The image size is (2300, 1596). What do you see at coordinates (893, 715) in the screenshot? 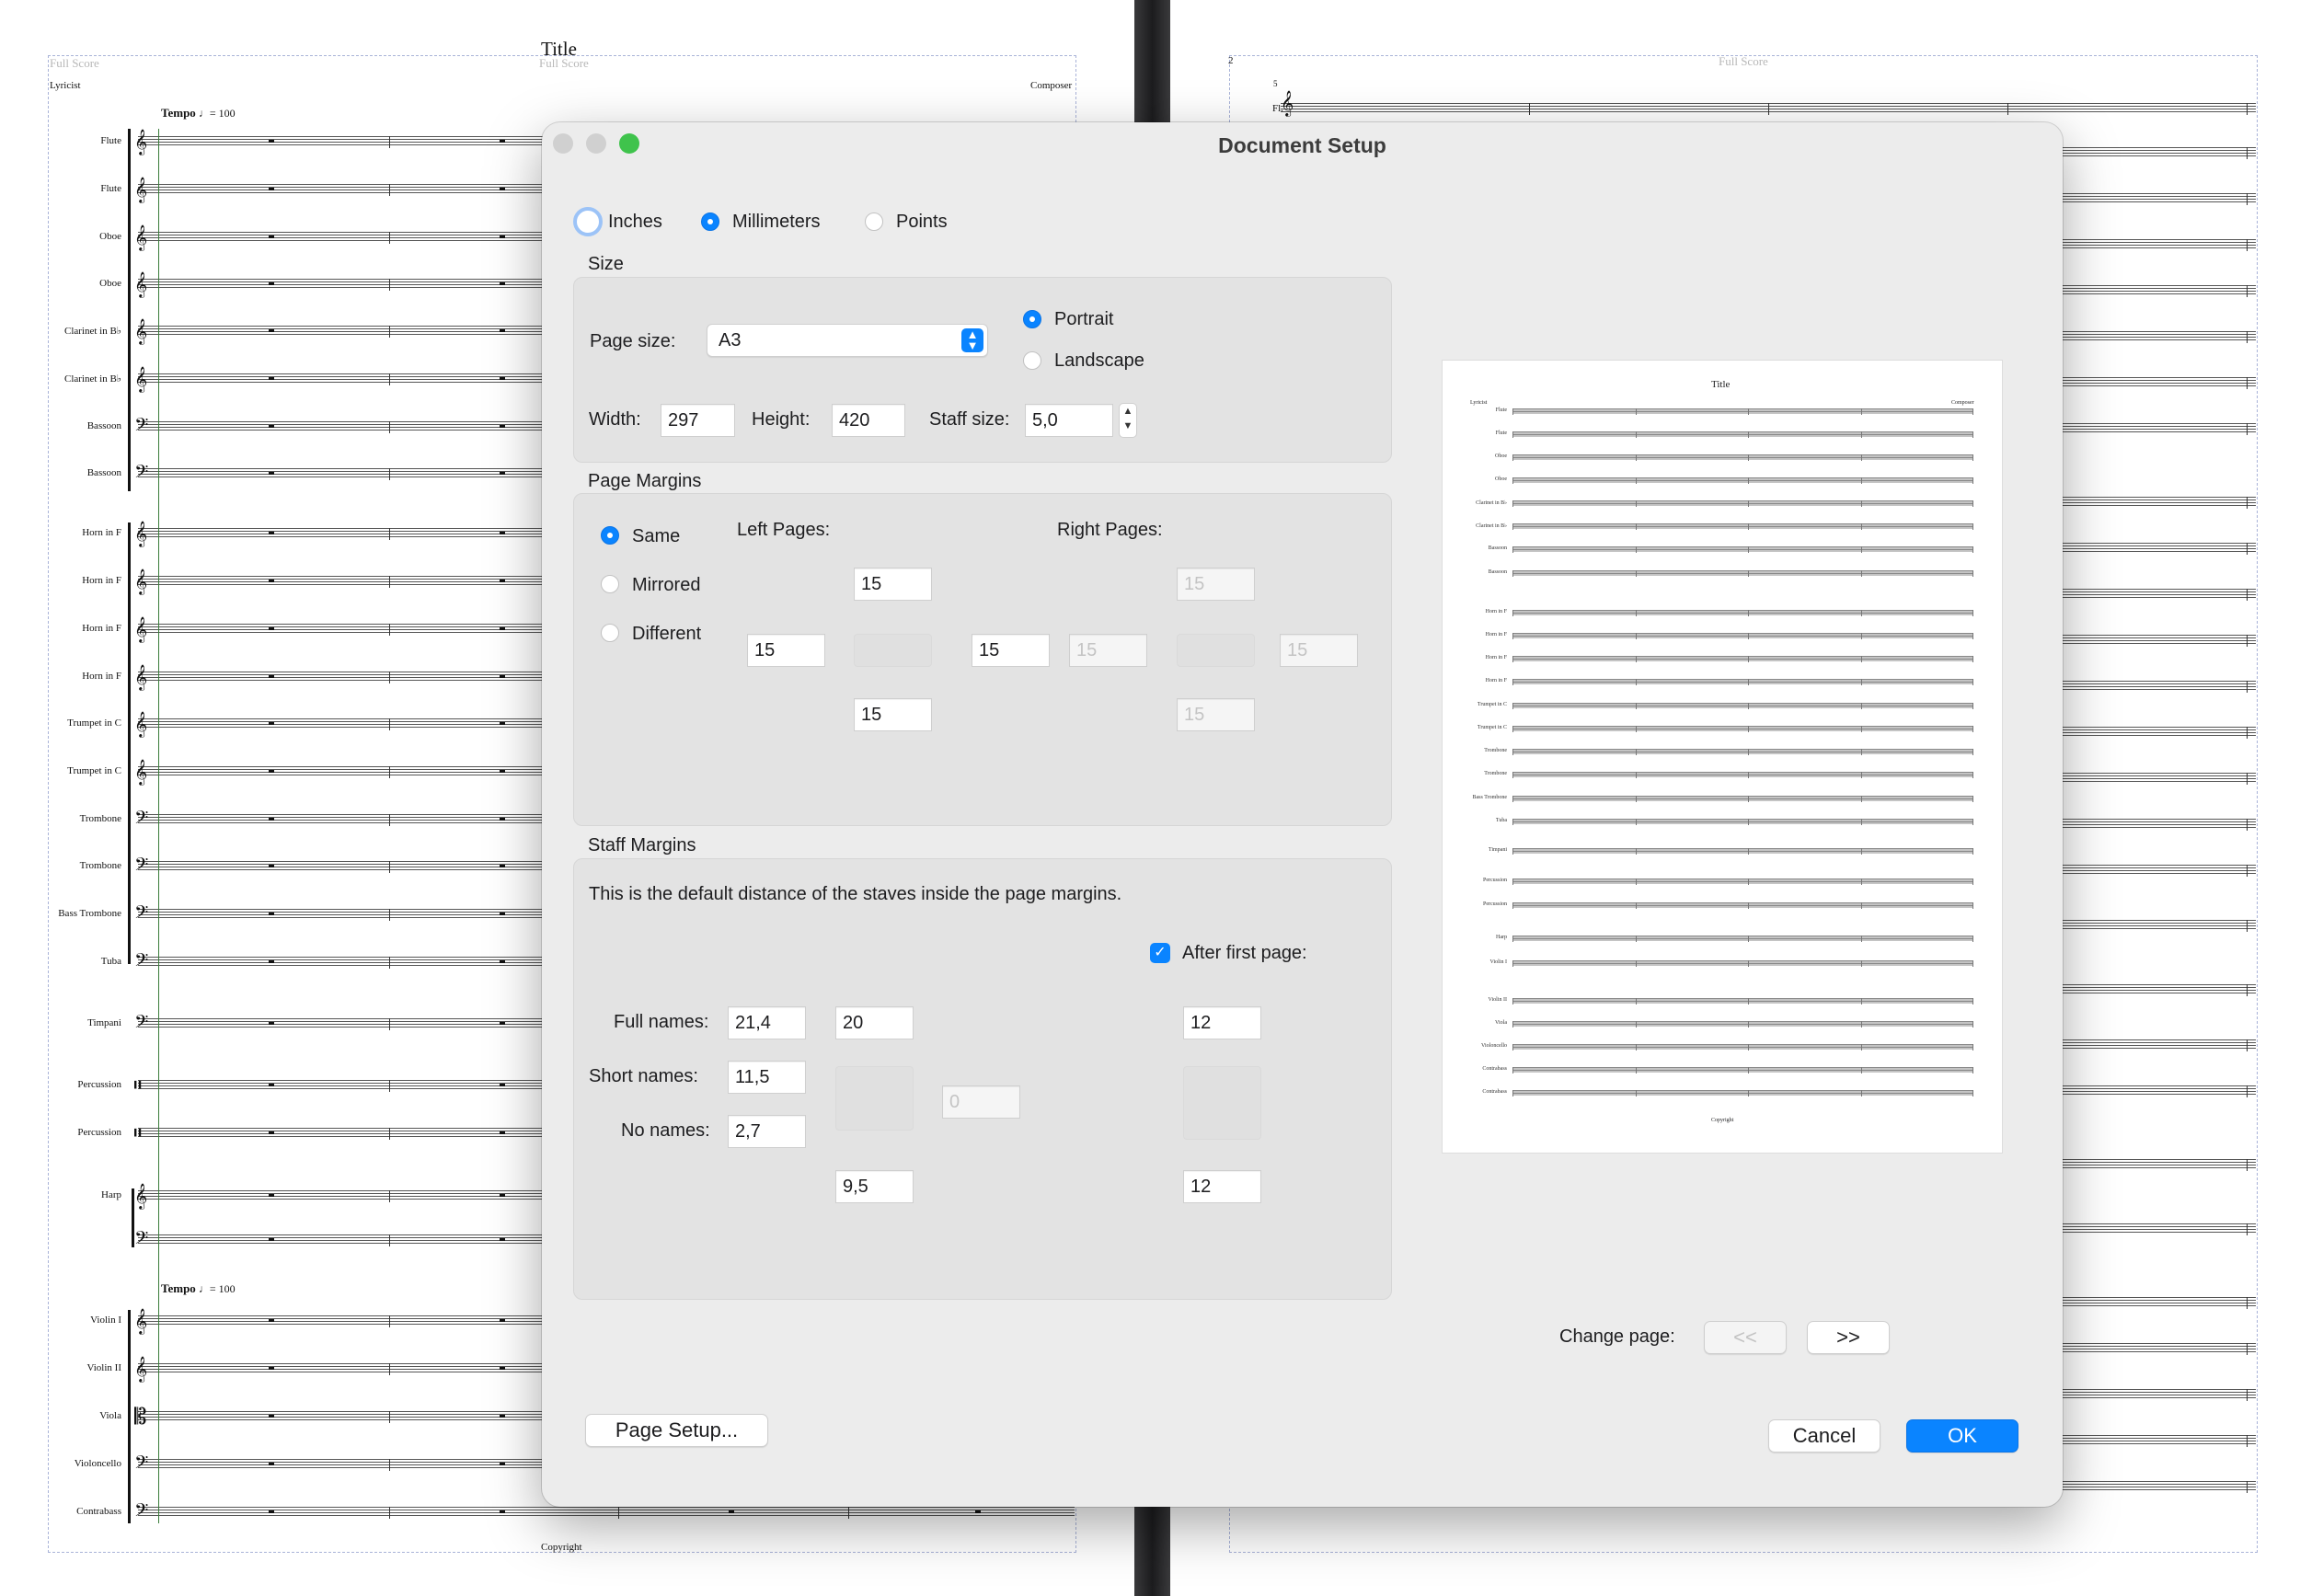
I see `left-bottom-margin-field: 15` at bounding box center [893, 715].